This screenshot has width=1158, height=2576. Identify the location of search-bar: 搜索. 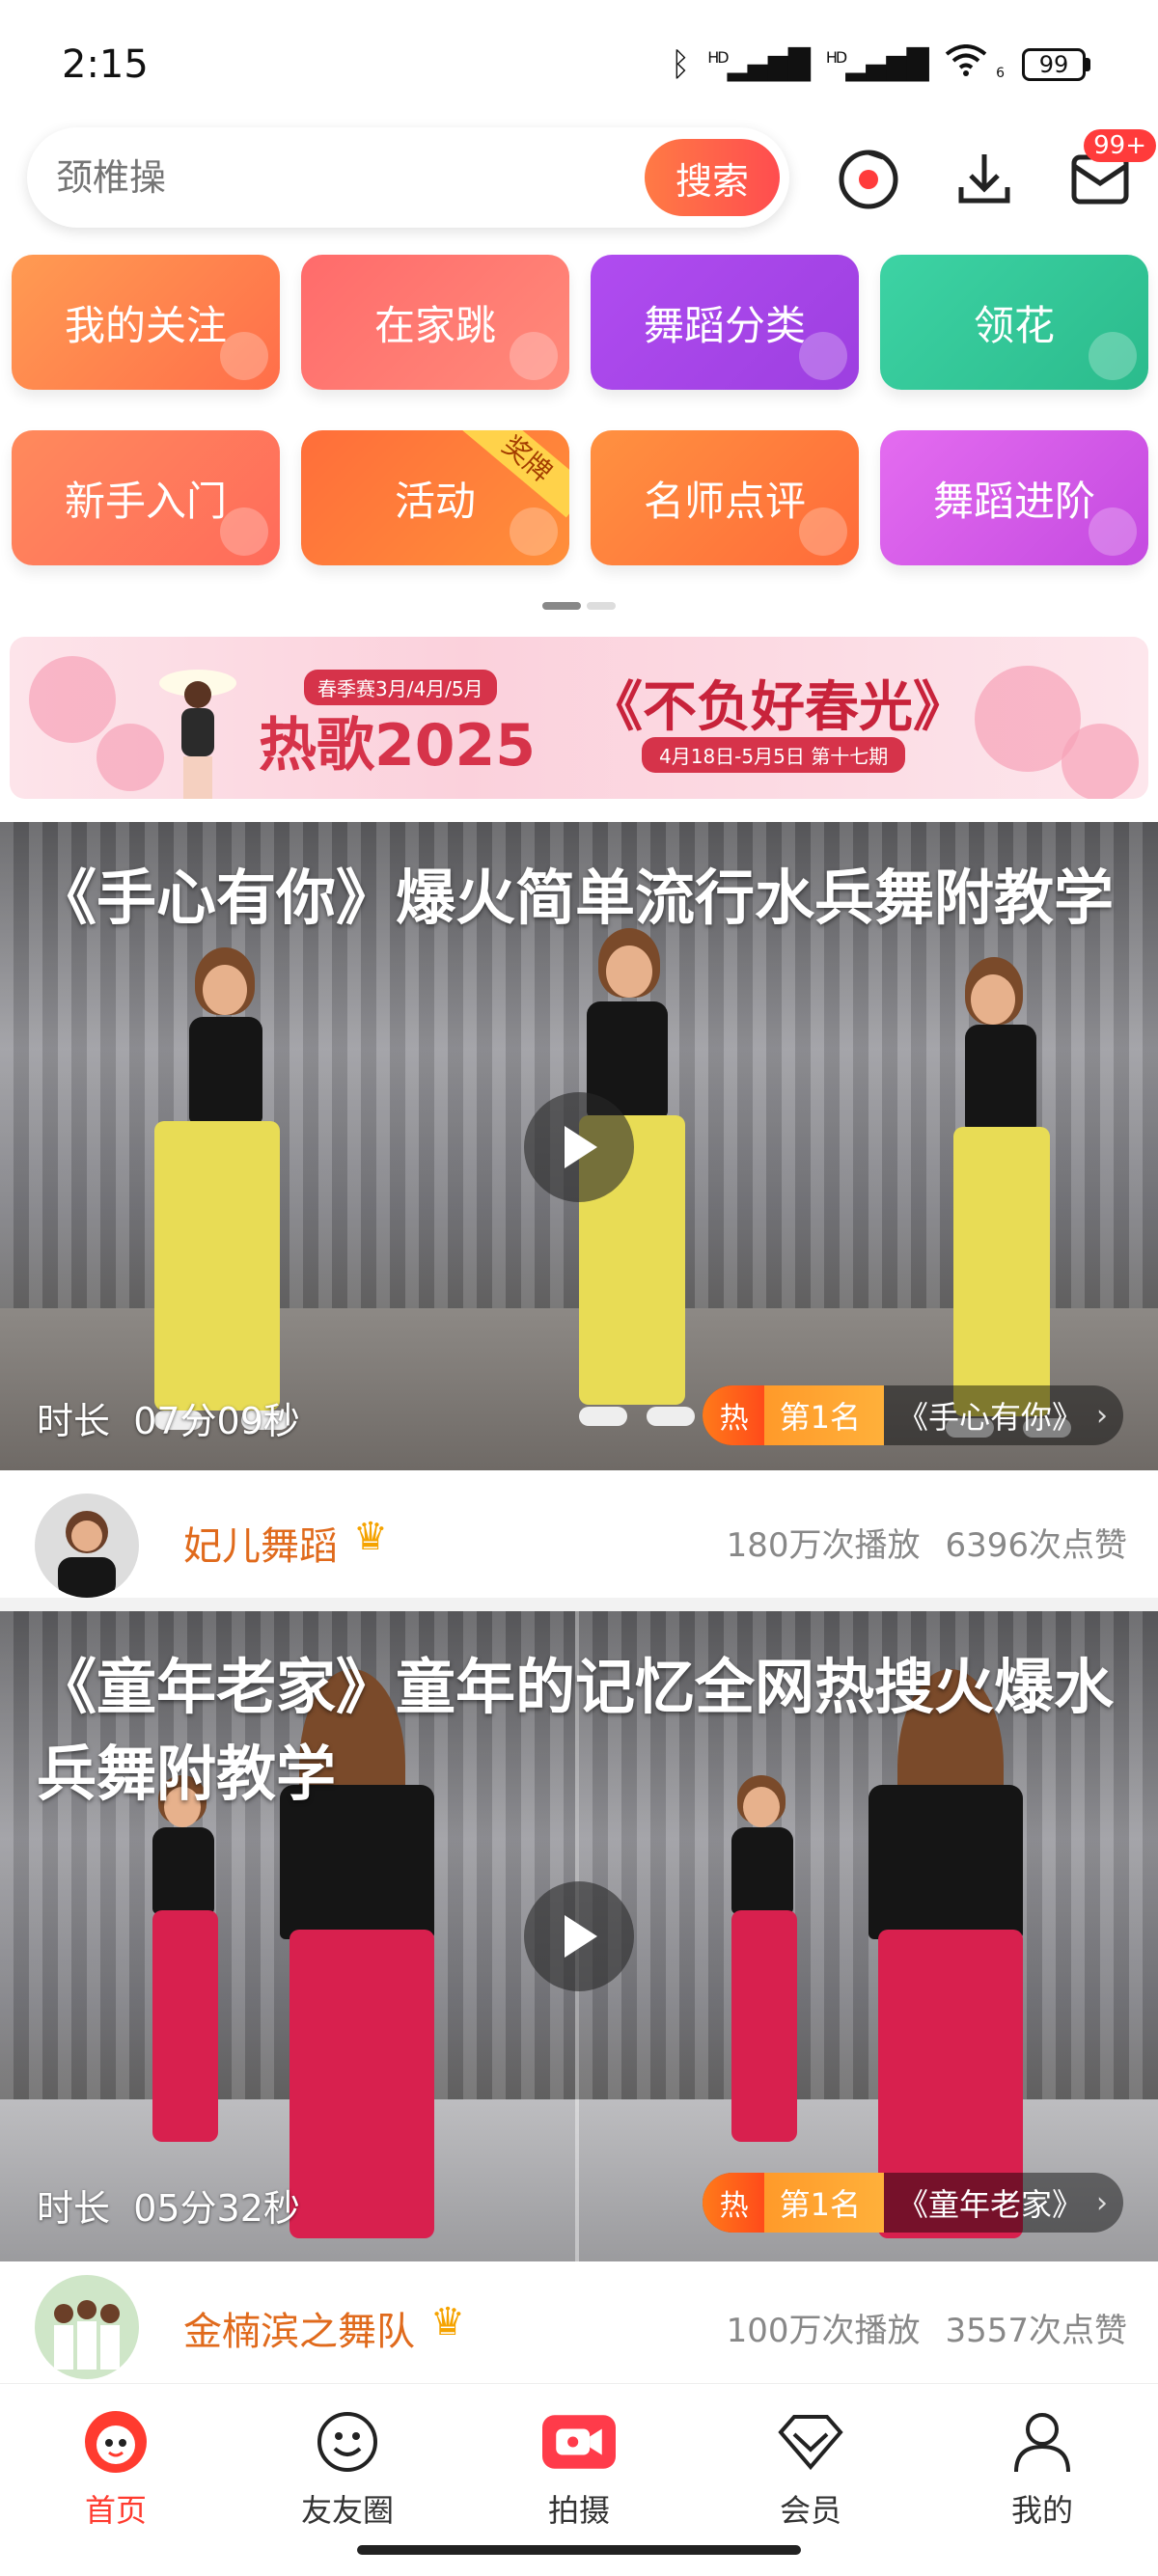
(408, 178).